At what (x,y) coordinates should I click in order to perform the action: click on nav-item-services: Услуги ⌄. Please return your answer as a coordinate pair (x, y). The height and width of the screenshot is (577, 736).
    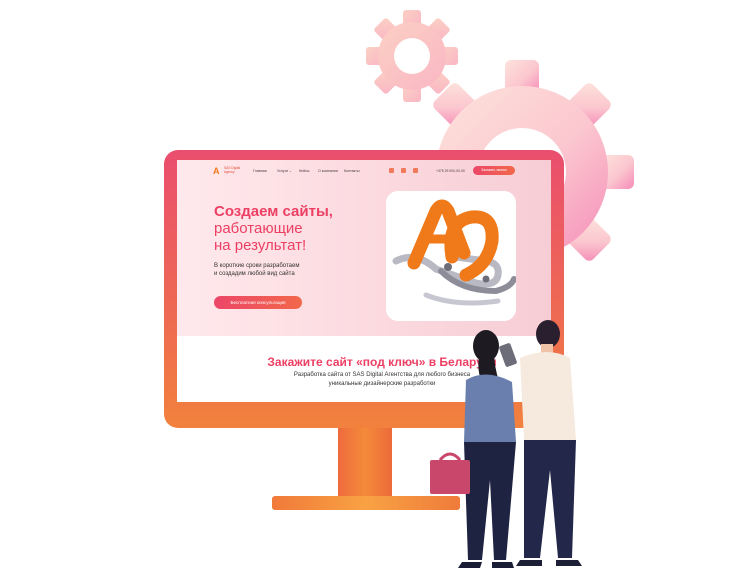
    Looking at the image, I should click on (284, 171).